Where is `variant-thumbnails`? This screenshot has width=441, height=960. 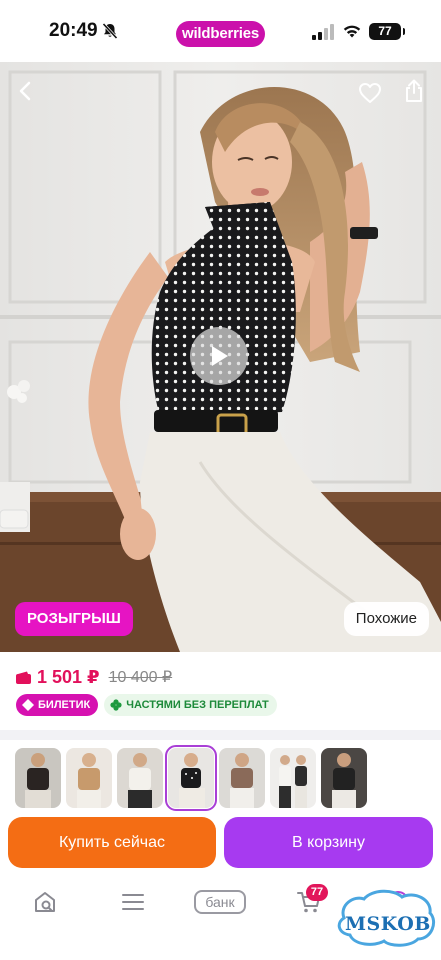 variant-thumbnails is located at coordinates (191, 778).